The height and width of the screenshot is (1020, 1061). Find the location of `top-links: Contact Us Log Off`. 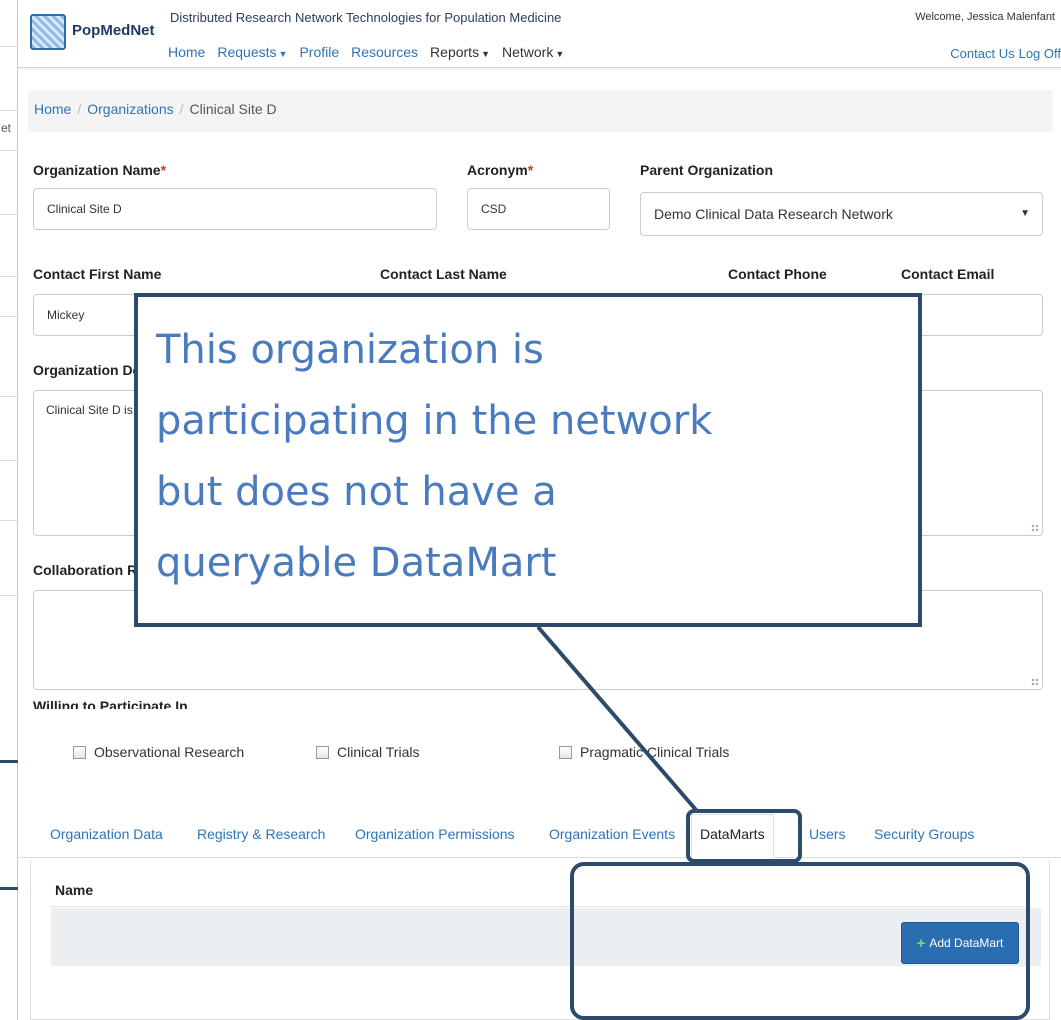

top-links: Contact Us Log Off is located at coordinates (1005, 53).